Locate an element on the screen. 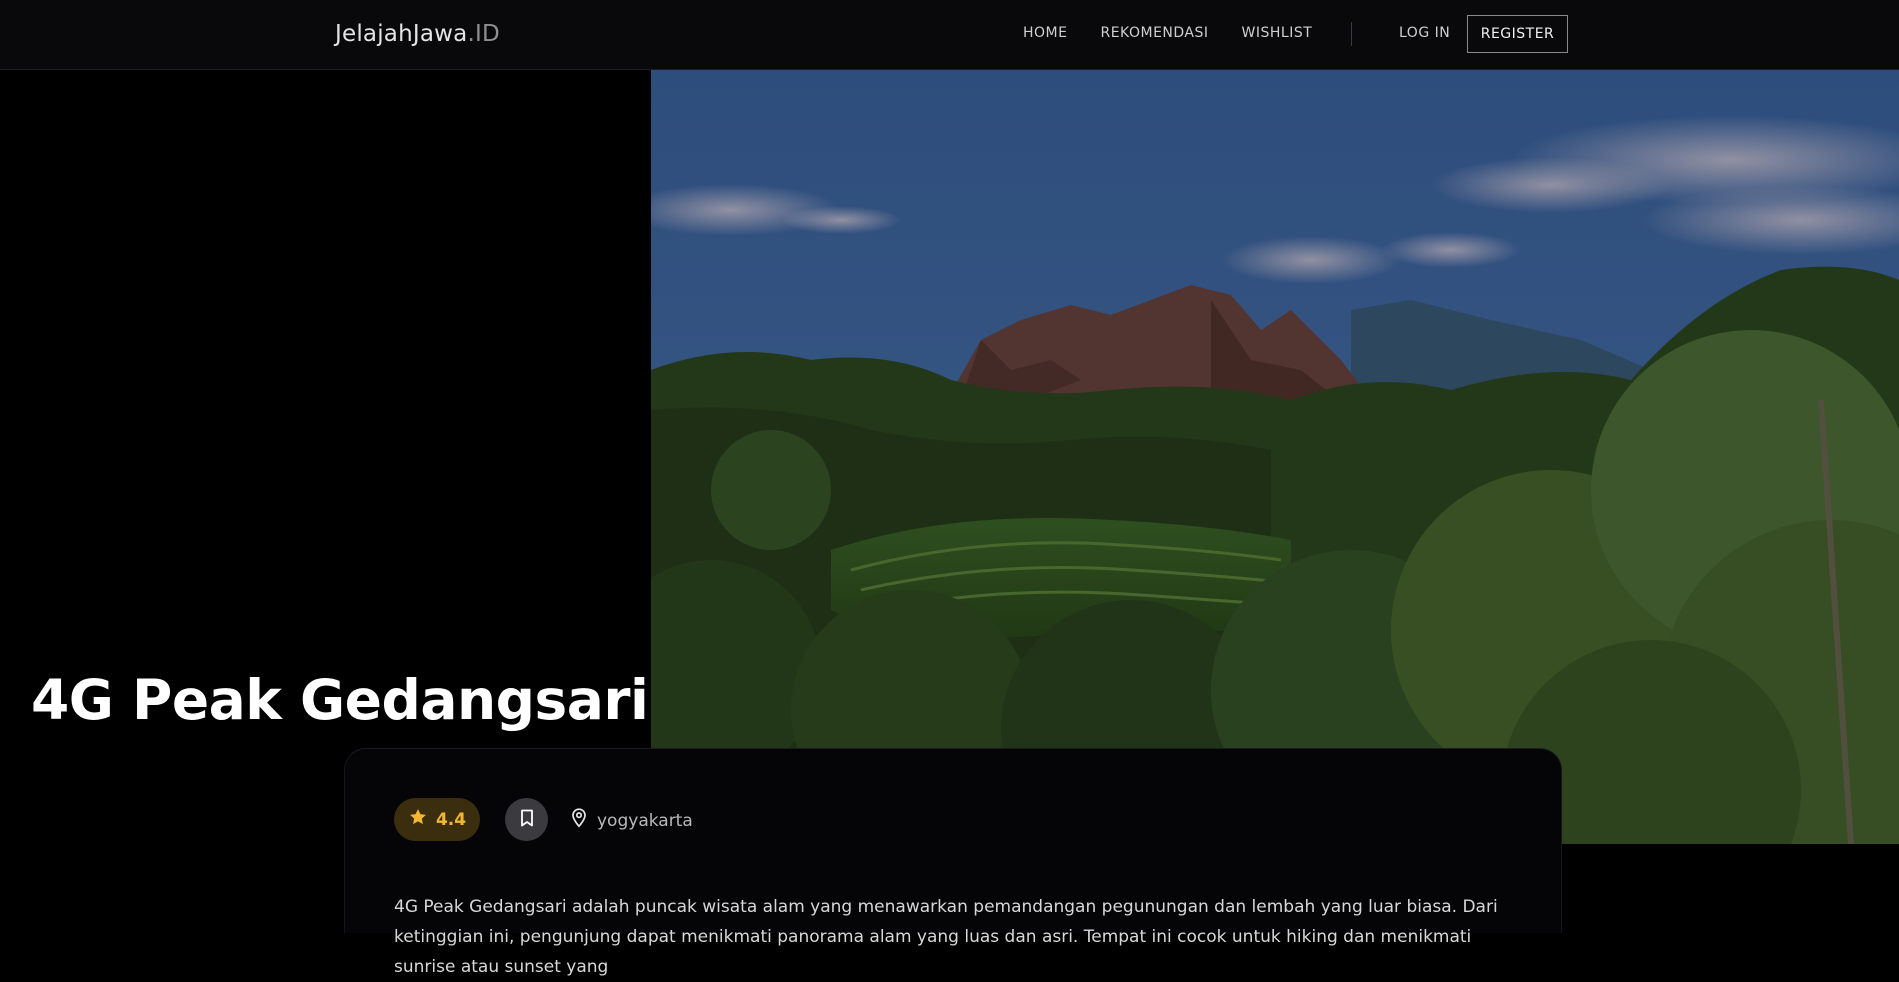 Image resolution: width=1899 pixels, height=982 pixels. nav-divider is located at coordinates (1351, 34).